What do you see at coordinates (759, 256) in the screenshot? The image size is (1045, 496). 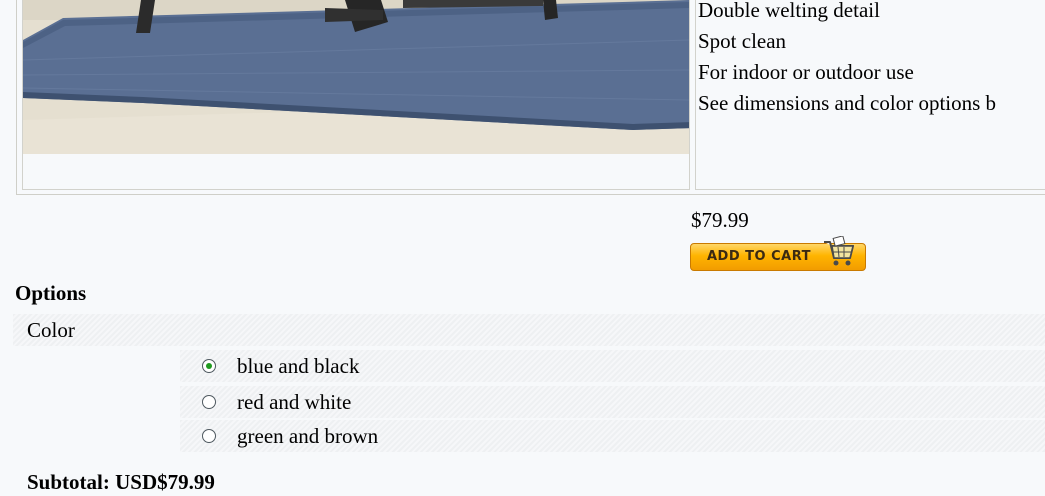 I see `add-to-cart-label: ADD TO CART` at bounding box center [759, 256].